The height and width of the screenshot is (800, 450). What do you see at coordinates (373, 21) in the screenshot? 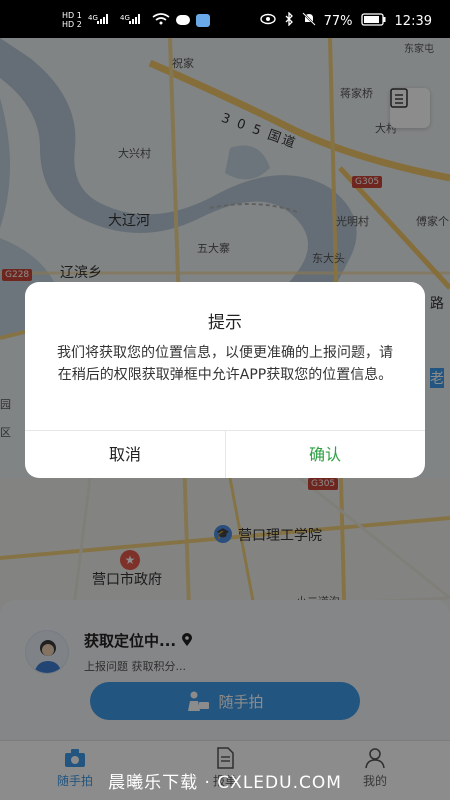
I see `battery-icon` at bounding box center [373, 21].